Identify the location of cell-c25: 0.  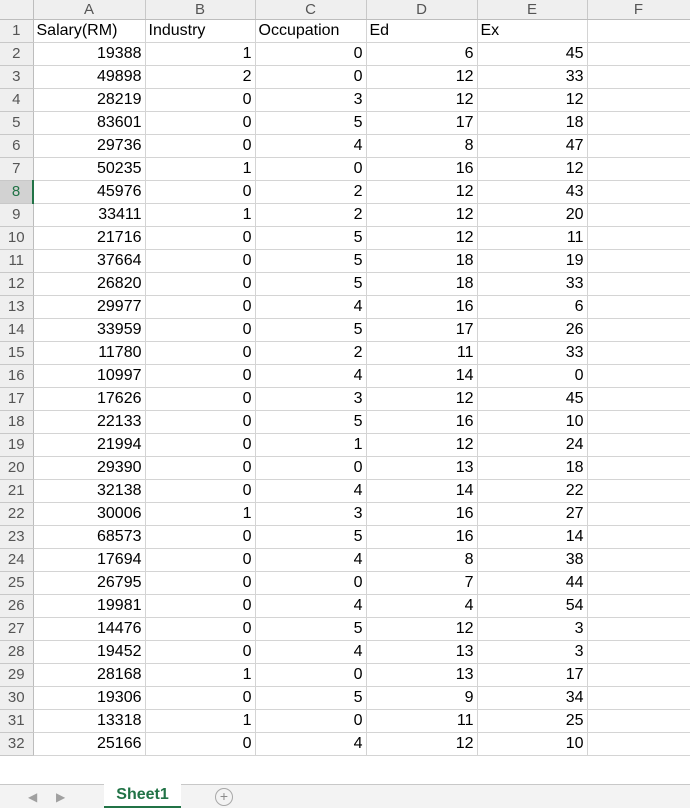
(311, 583).